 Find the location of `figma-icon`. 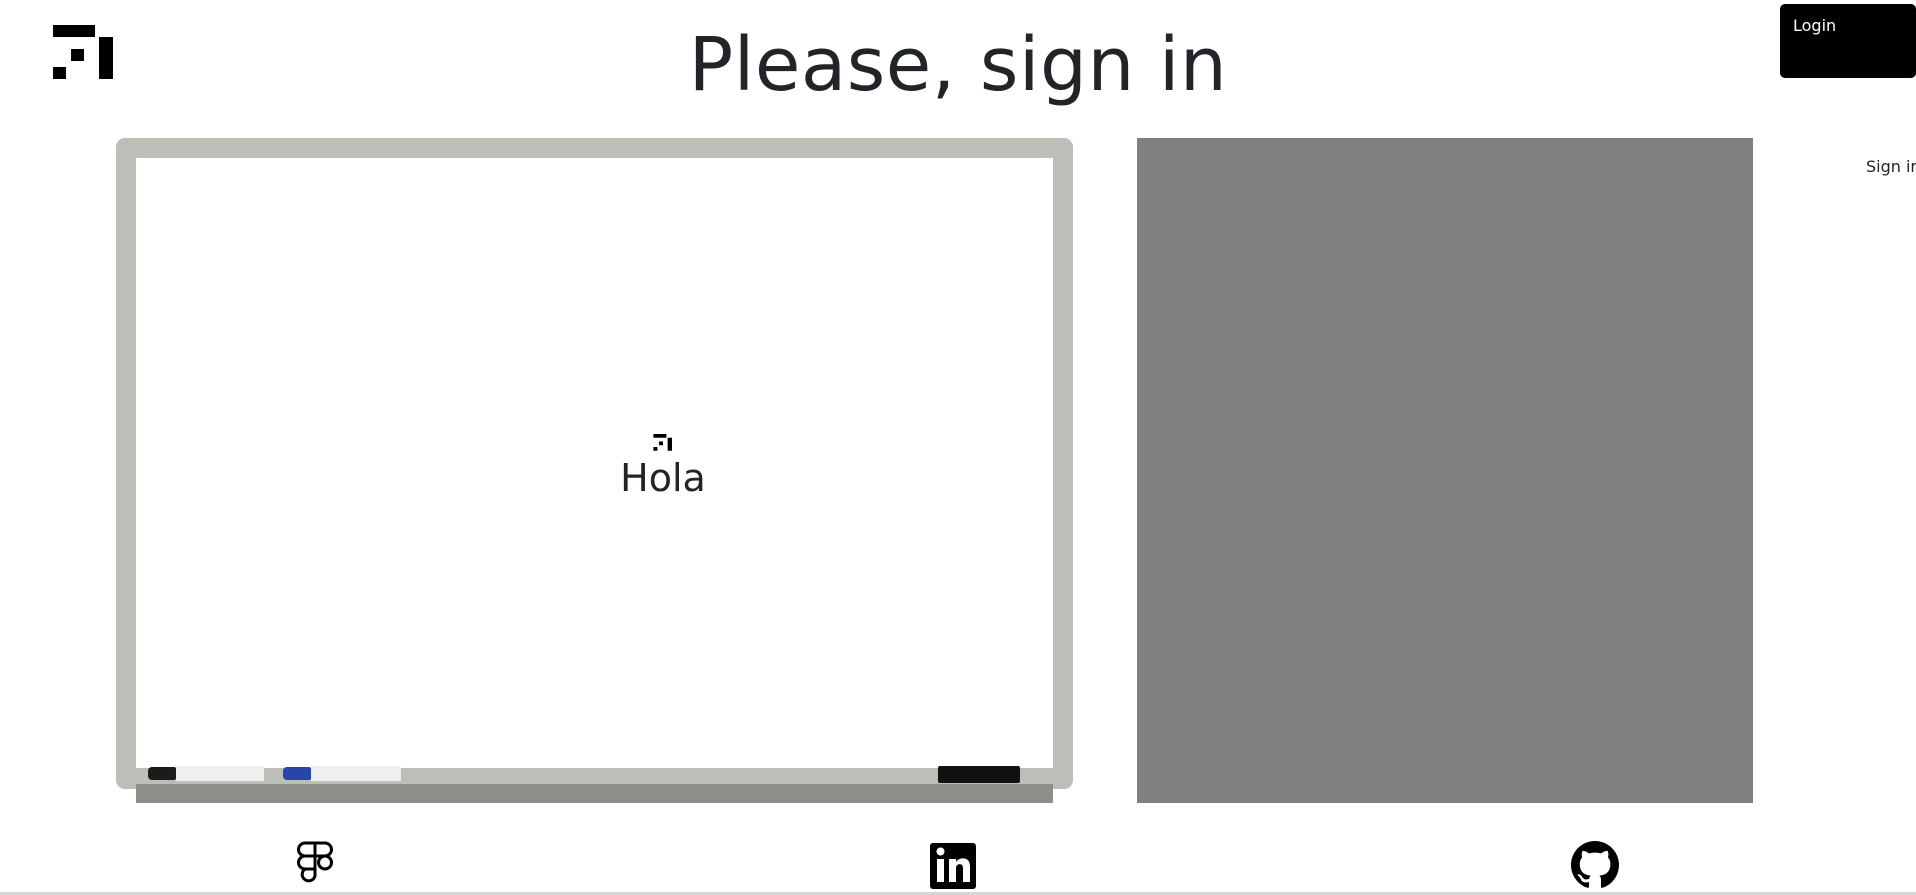

figma-icon is located at coordinates (315, 865).